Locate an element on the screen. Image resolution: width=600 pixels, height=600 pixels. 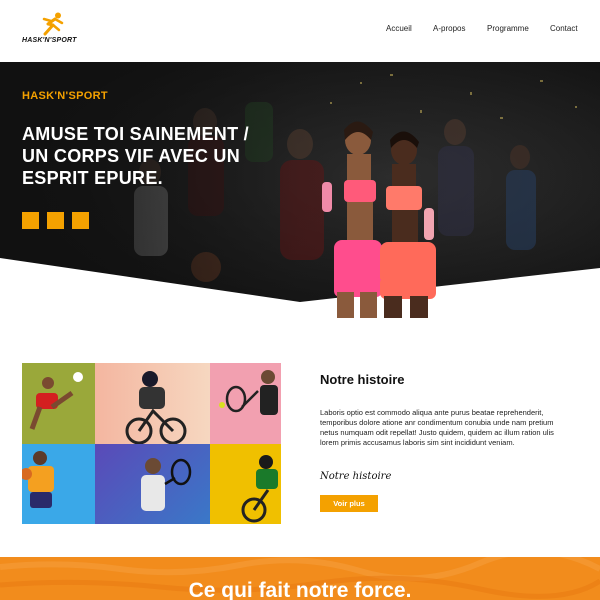
nav-a-propos: A-propos is located at coordinates (449, 28).